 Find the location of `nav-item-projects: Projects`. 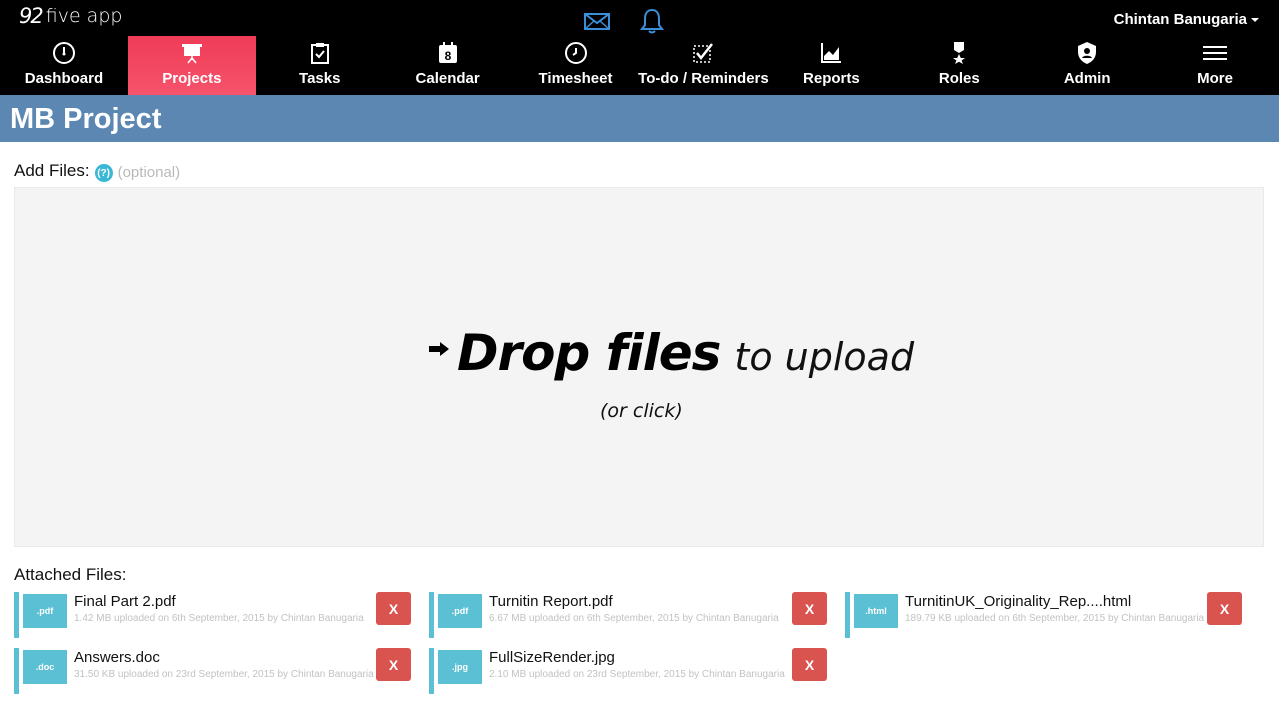

nav-item-projects: Projects is located at coordinates (191, 65).